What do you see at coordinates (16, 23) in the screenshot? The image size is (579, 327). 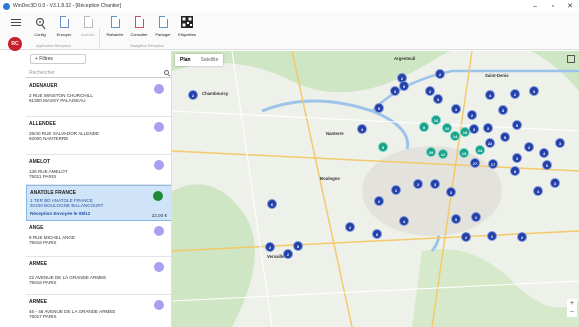 I see `menu-icon` at bounding box center [16, 23].